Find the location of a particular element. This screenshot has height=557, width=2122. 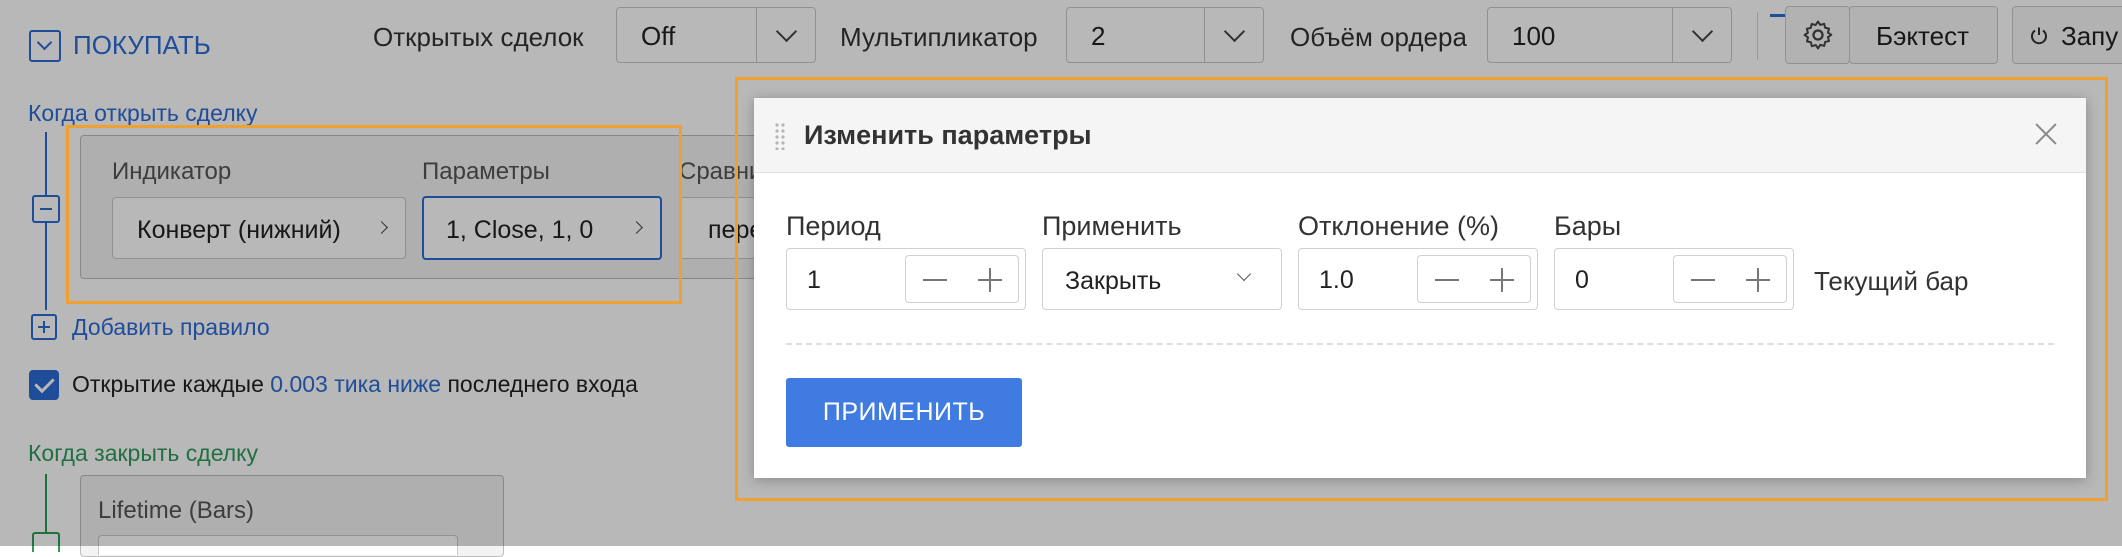

deviation-stepper: 1.0 is located at coordinates (1418, 279).